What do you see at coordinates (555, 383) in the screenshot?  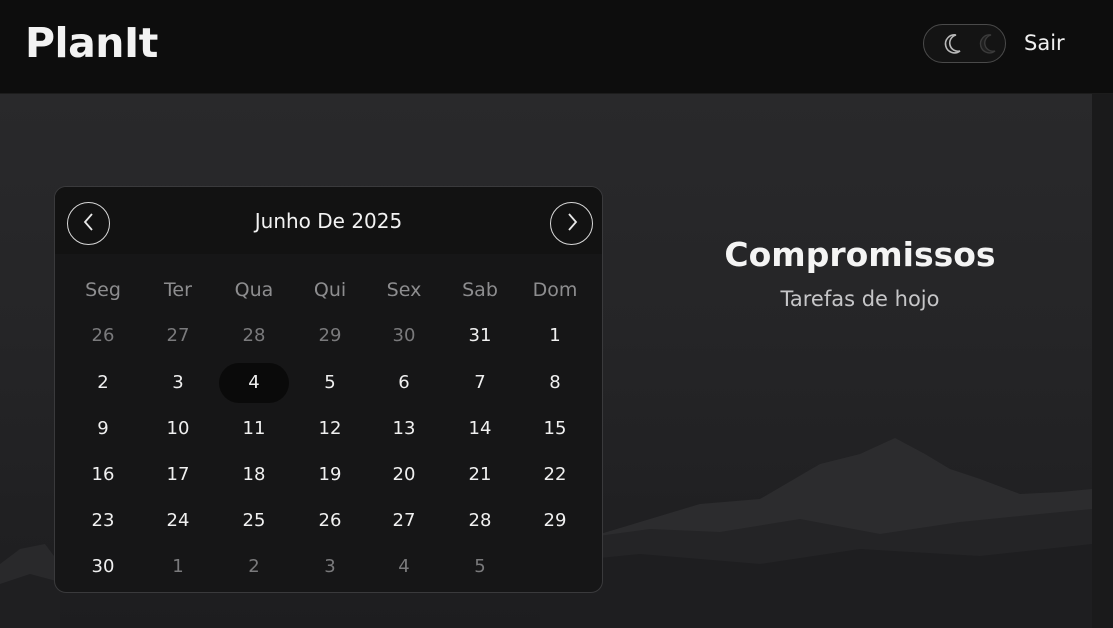 I see `calendar-day: 8` at bounding box center [555, 383].